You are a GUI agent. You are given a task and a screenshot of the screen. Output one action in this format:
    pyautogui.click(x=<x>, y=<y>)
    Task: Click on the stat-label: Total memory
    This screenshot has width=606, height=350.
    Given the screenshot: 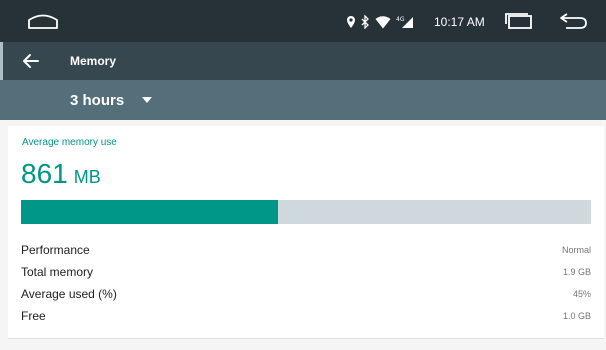 What is the action you would take?
    pyautogui.click(x=57, y=272)
    